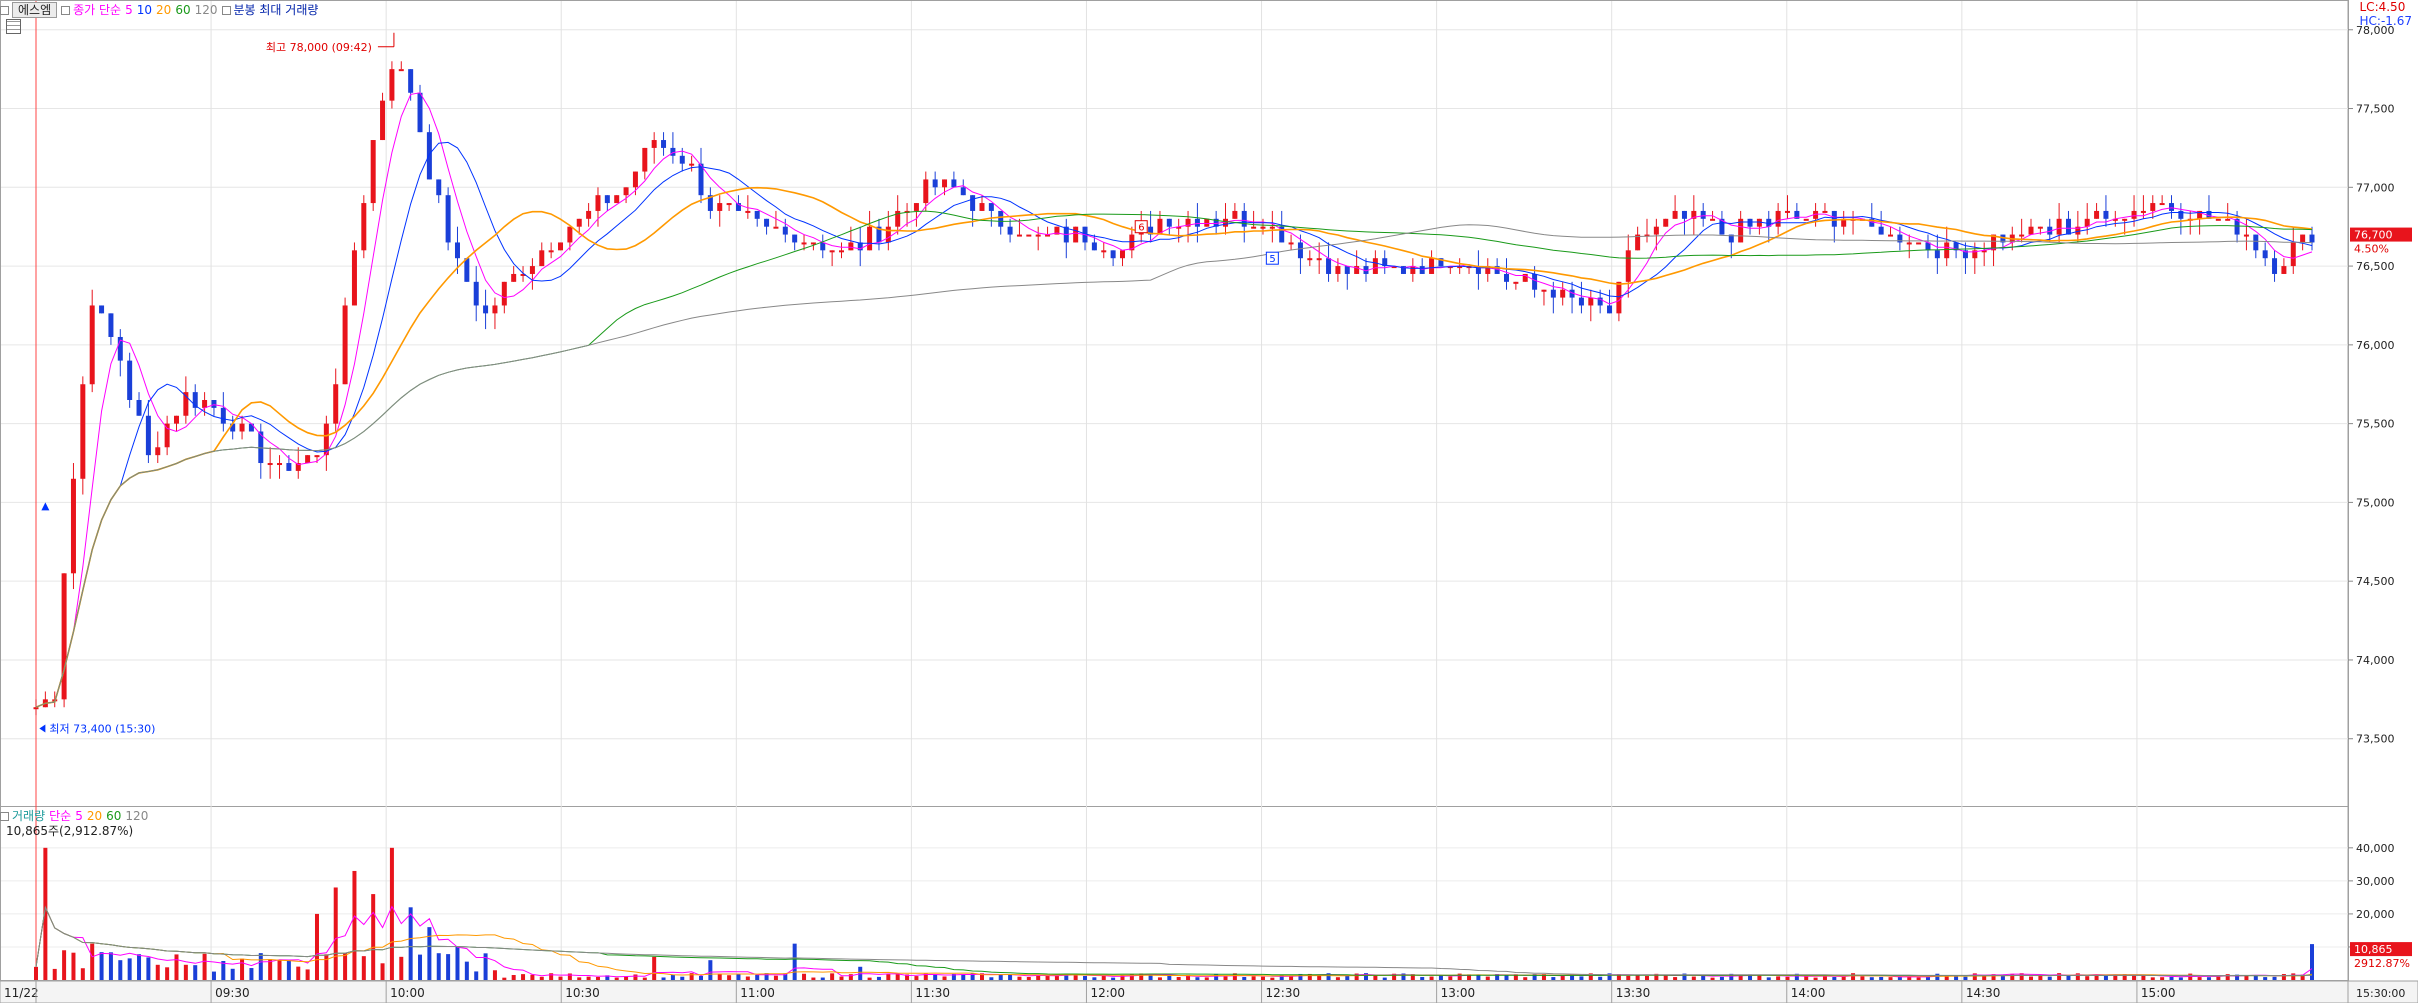 The image size is (2418, 1003). I want to click on price-tick-label: 75,000, so click(2375, 502).